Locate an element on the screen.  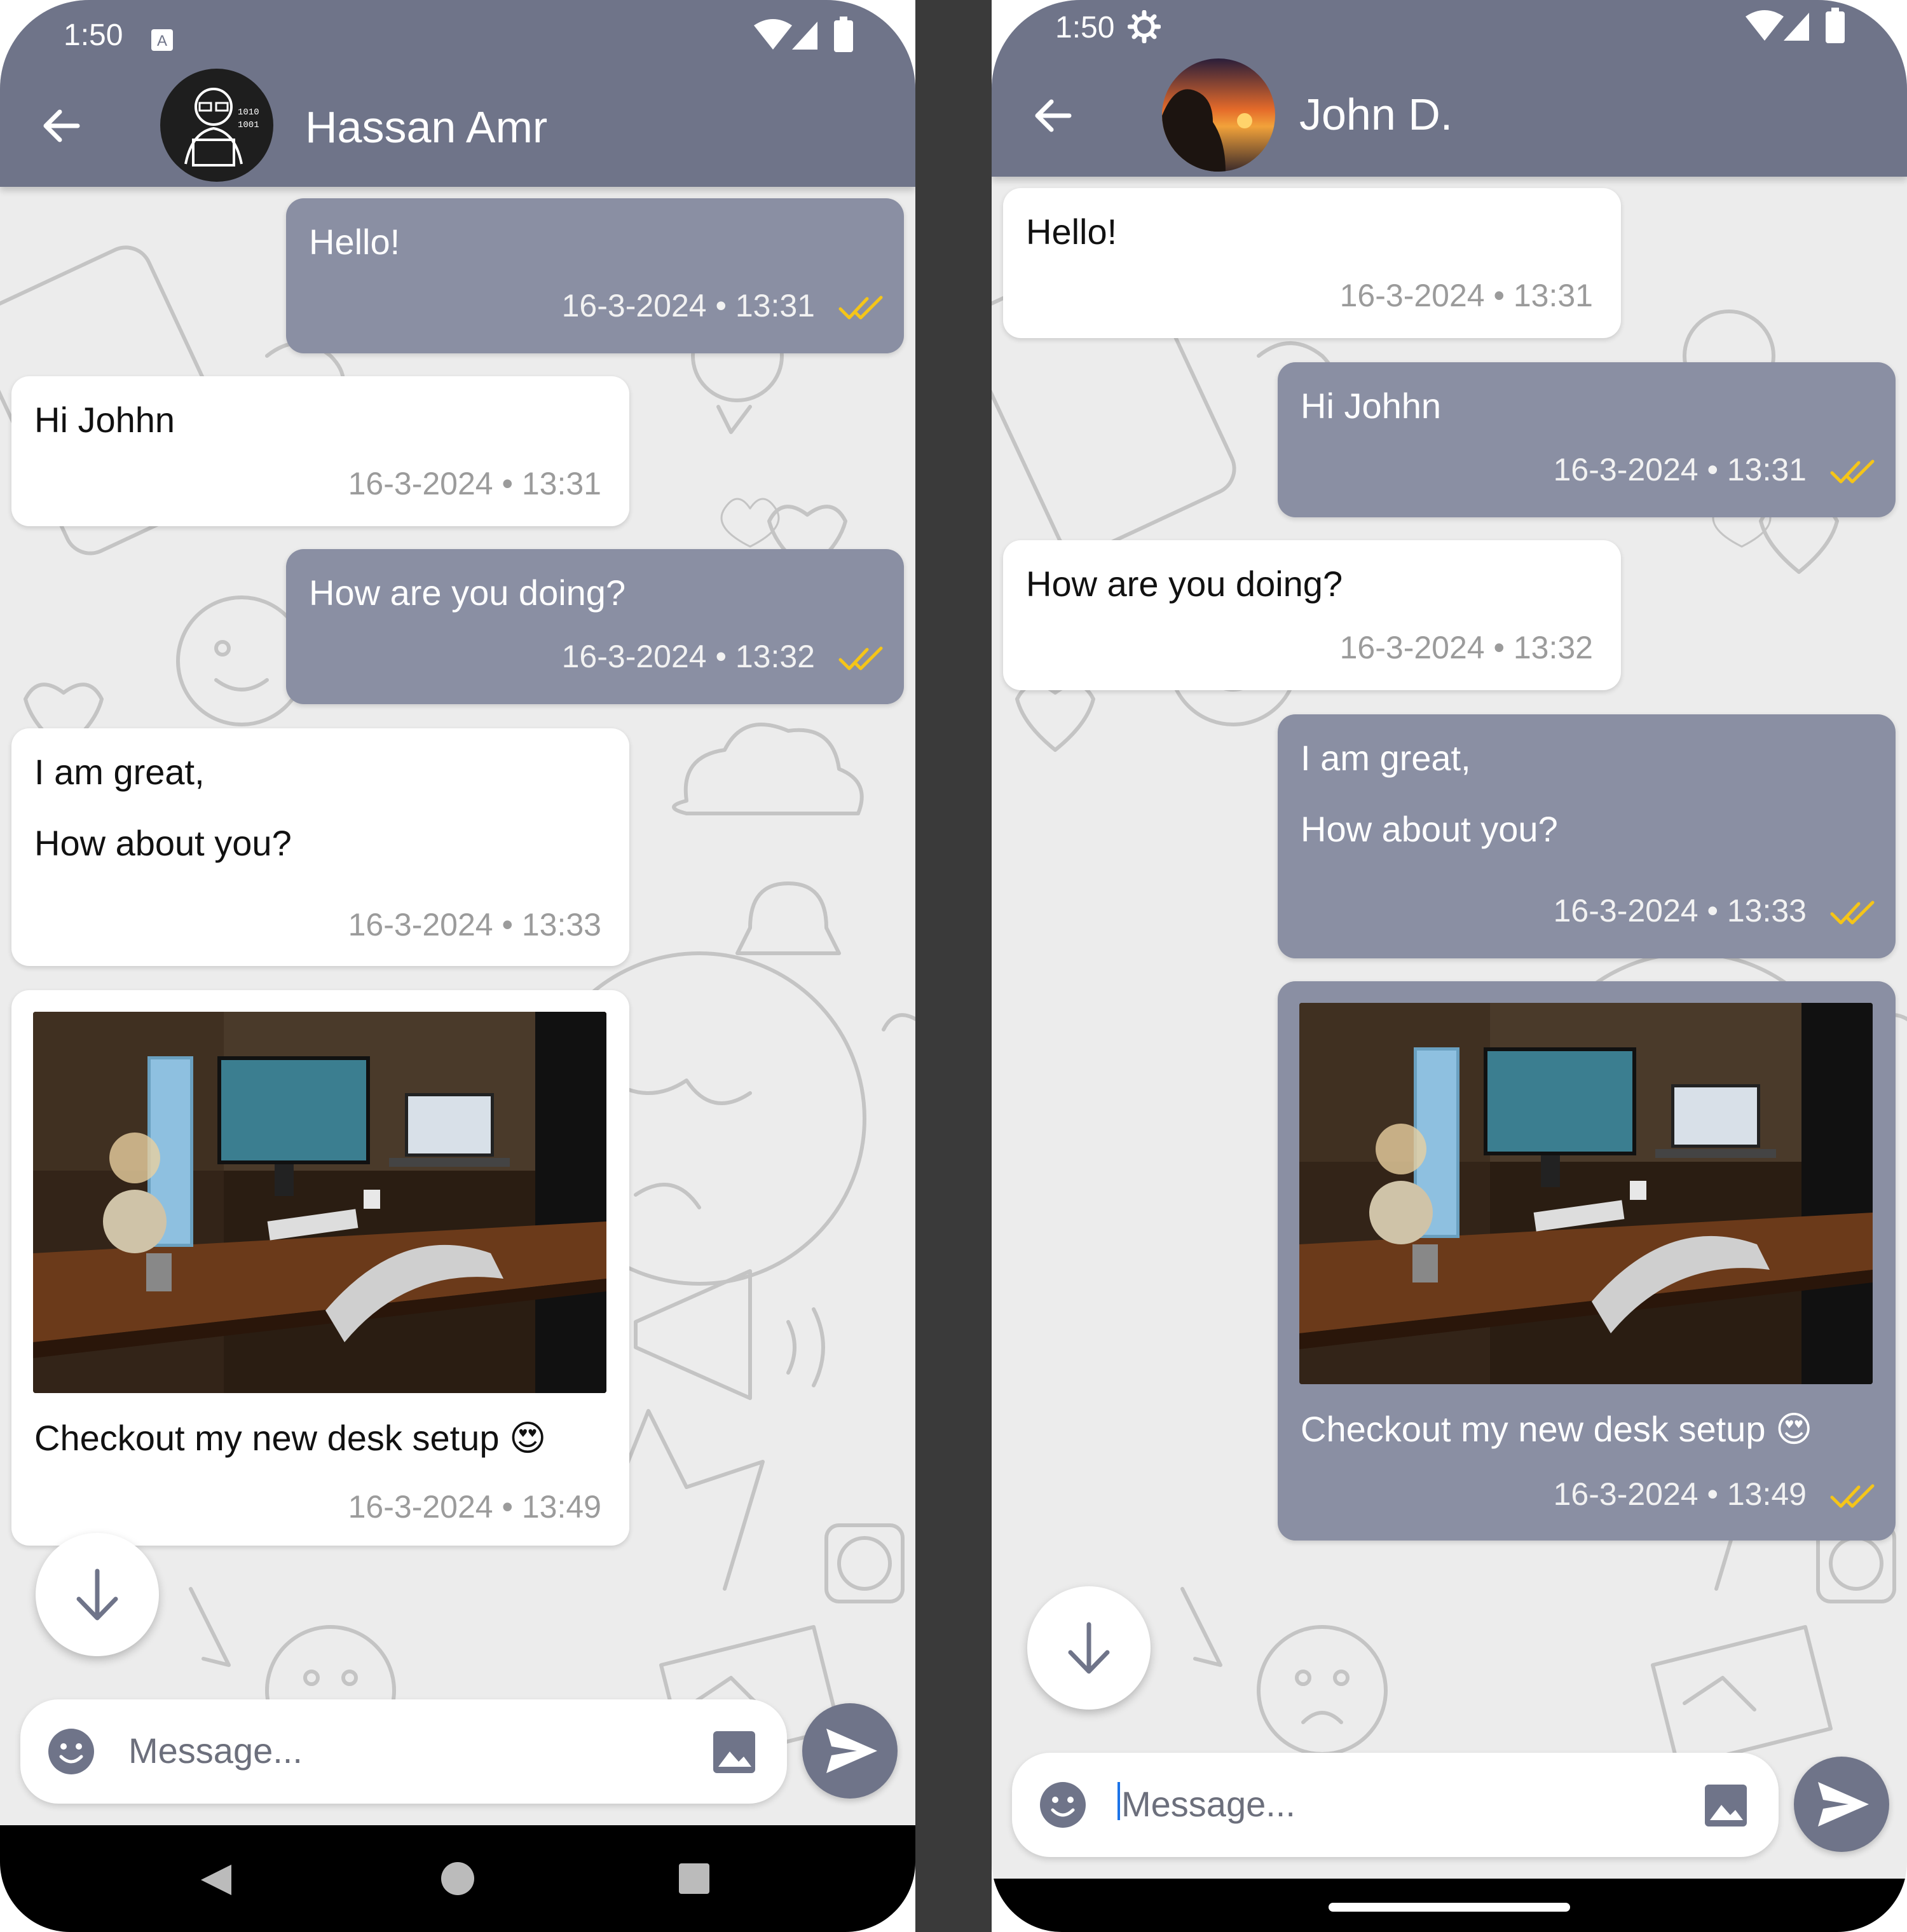
svg-text: A is located at coordinates (162, 41).